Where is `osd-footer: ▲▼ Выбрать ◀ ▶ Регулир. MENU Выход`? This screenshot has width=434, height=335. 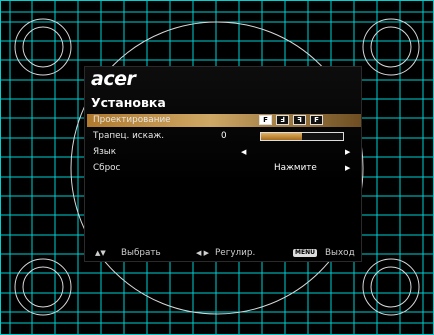
osd-footer: ▲▼ Выбрать ◀ ▶ Регулир. MENU Выход is located at coordinates (223, 253).